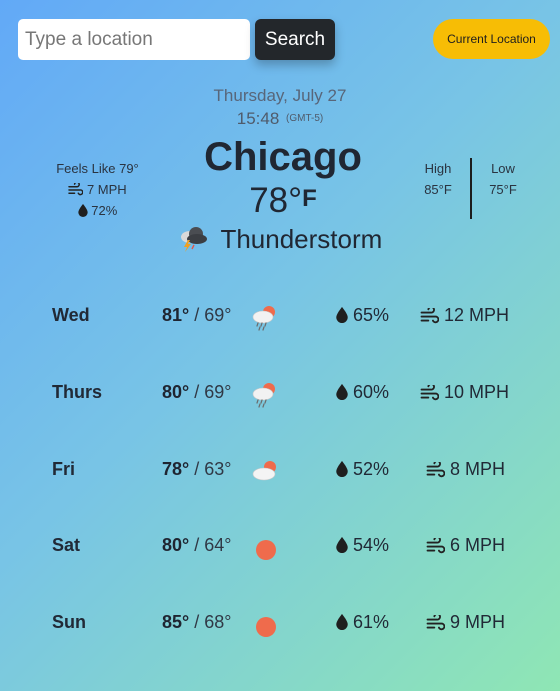 This screenshot has height=691, width=560. What do you see at coordinates (438, 189) in the screenshot?
I see `high-value: 85°F` at bounding box center [438, 189].